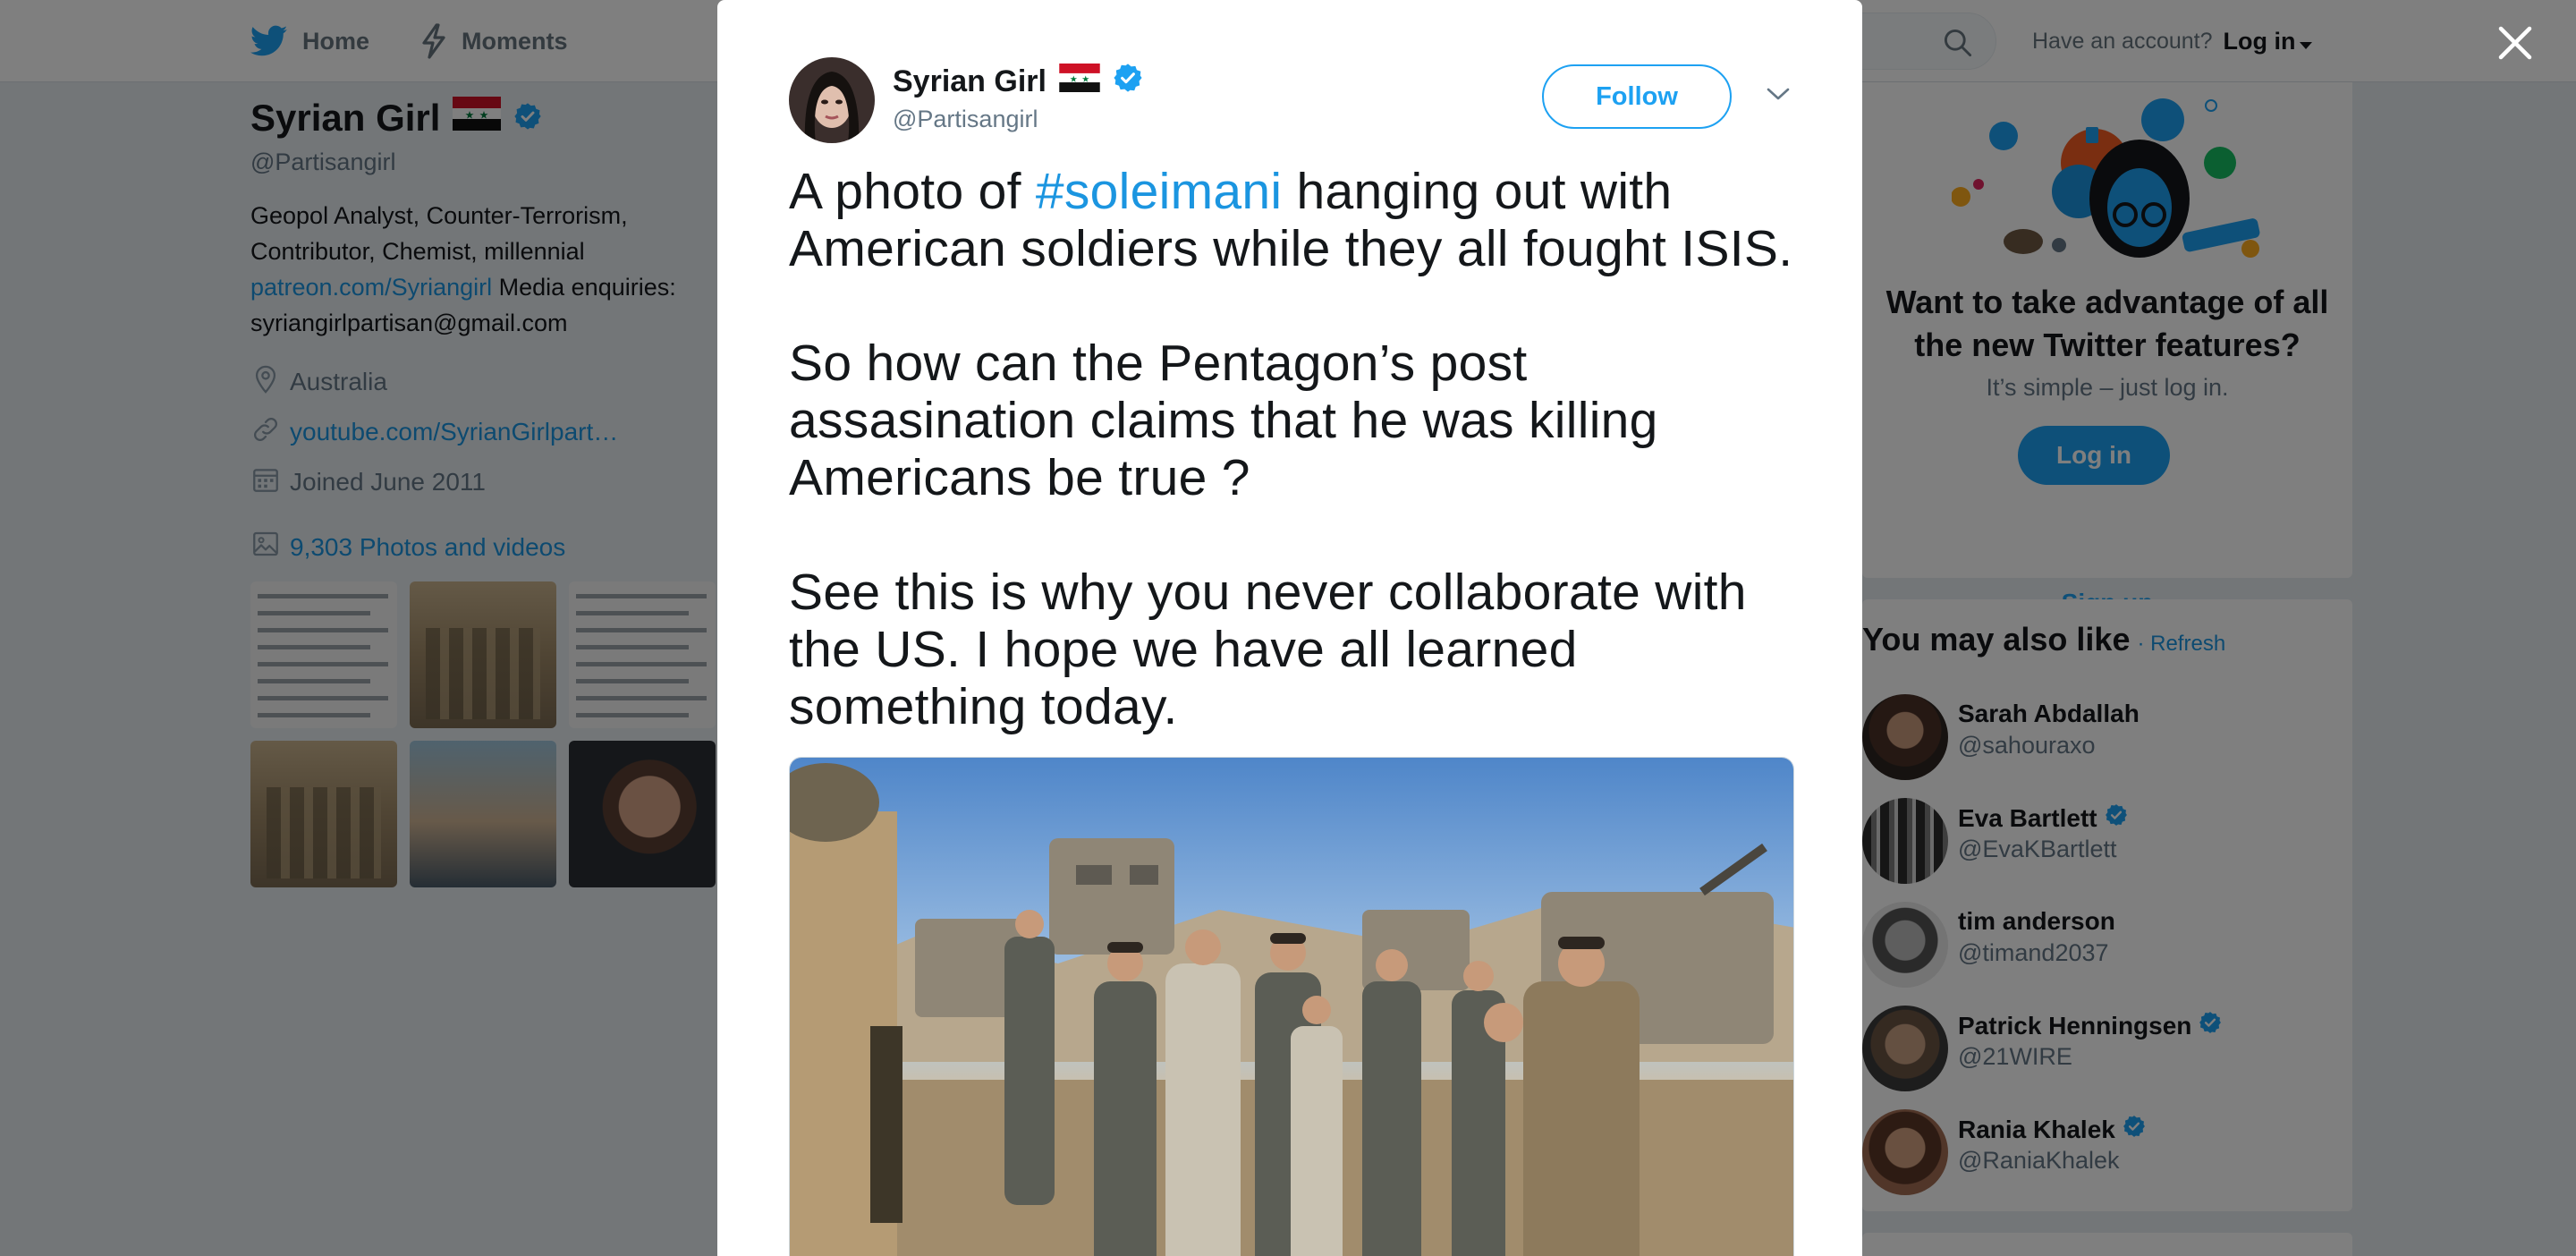 This screenshot has width=2576, height=1256. What do you see at coordinates (1778, 96) in the screenshot?
I see `chevron-down-icon` at bounding box center [1778, 96].